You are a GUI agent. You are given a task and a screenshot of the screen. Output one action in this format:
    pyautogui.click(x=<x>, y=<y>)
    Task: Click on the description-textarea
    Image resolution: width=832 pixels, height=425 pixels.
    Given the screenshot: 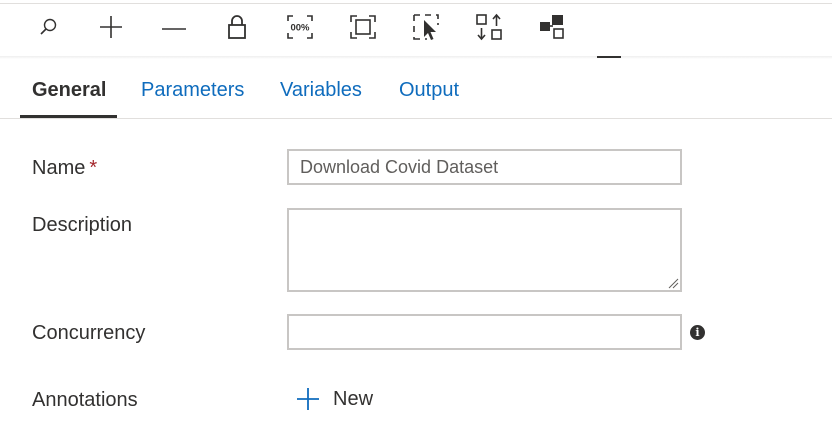 What is the action you would take?
    pyautogui.click(x=484, y=250)
    